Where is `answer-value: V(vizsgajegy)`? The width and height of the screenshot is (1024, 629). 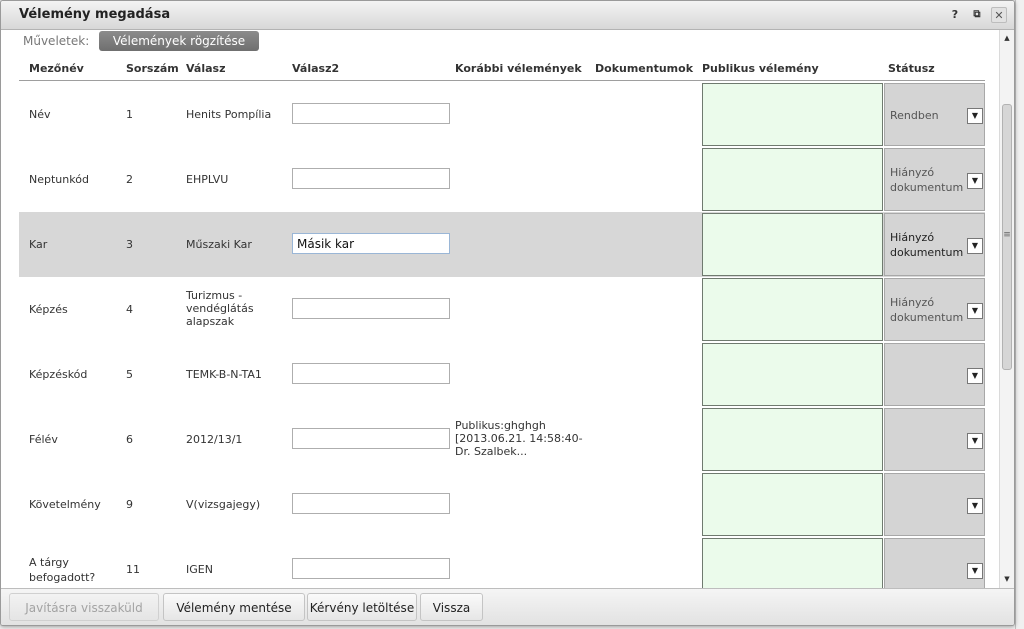
answer-value: V(vizsgajegy) is located at coordinates (223, 504).